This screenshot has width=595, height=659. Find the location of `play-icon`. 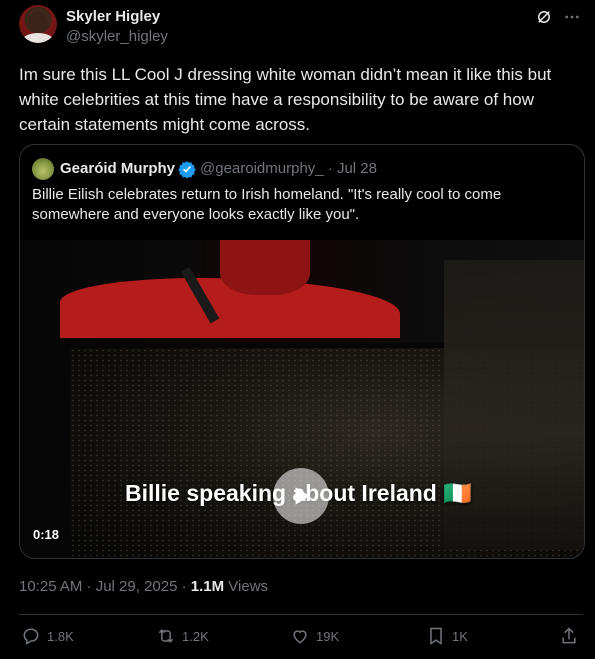

play-icon is located at coordinates (302, 496).